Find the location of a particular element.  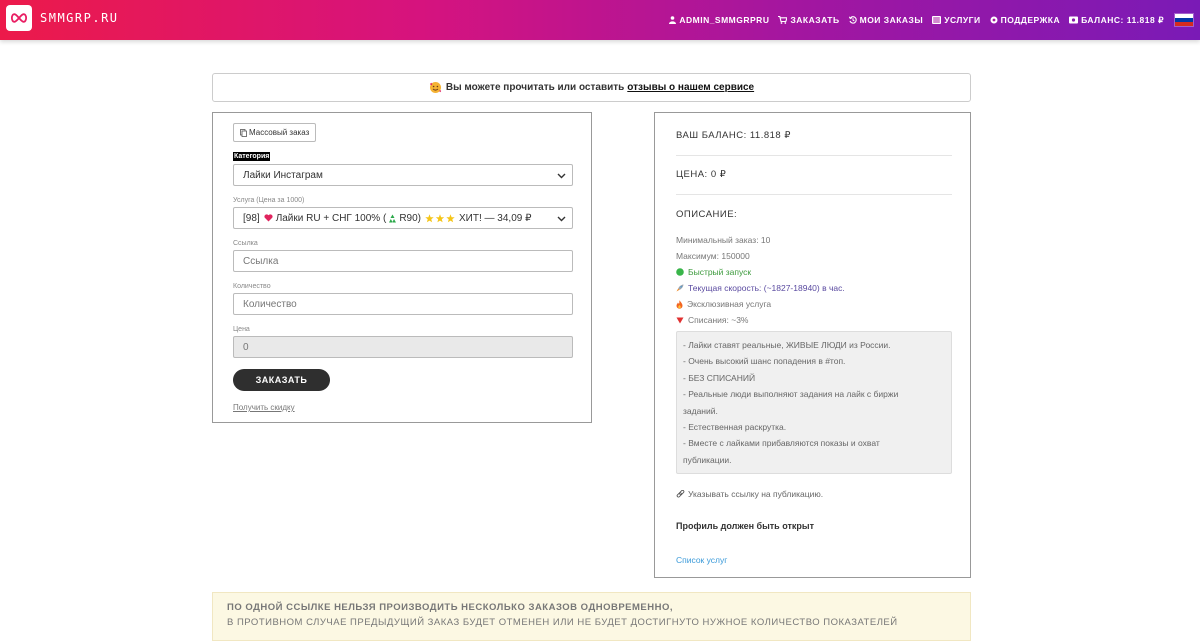

service-label: Услуга (Цена за 1000) is located at coordinates (269, 200).